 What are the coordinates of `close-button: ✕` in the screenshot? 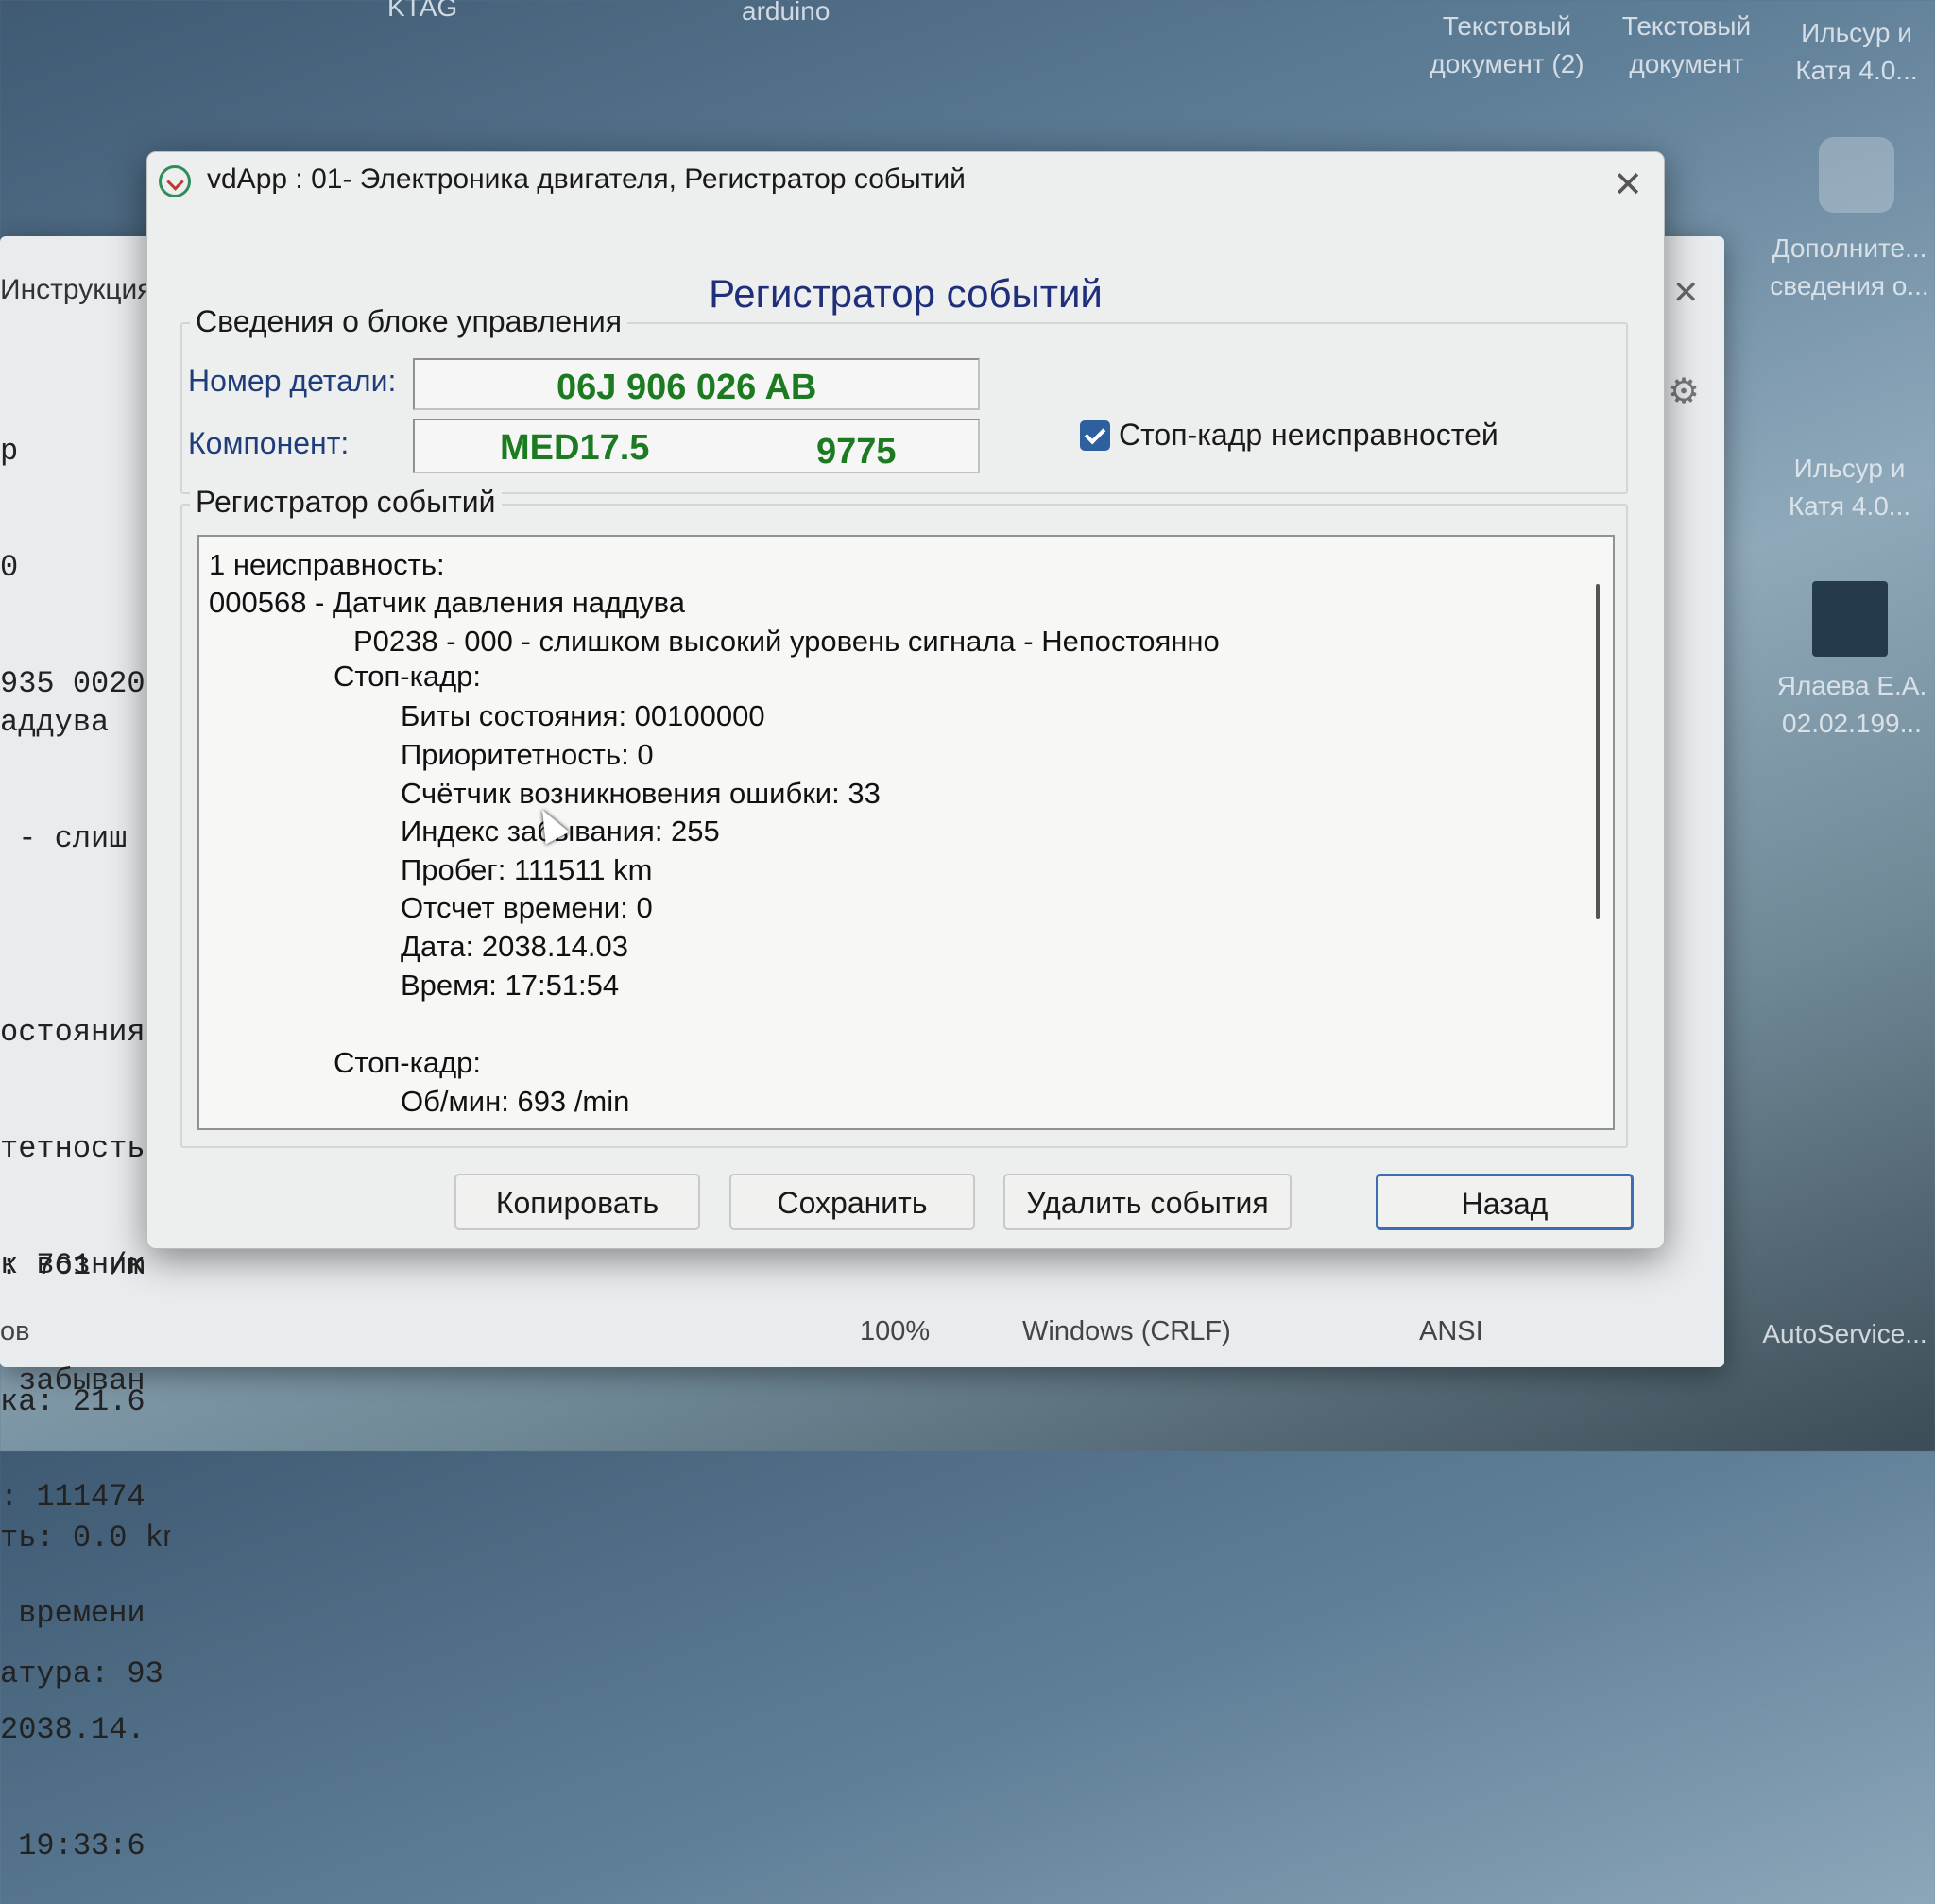 It's located at (1628, 185).